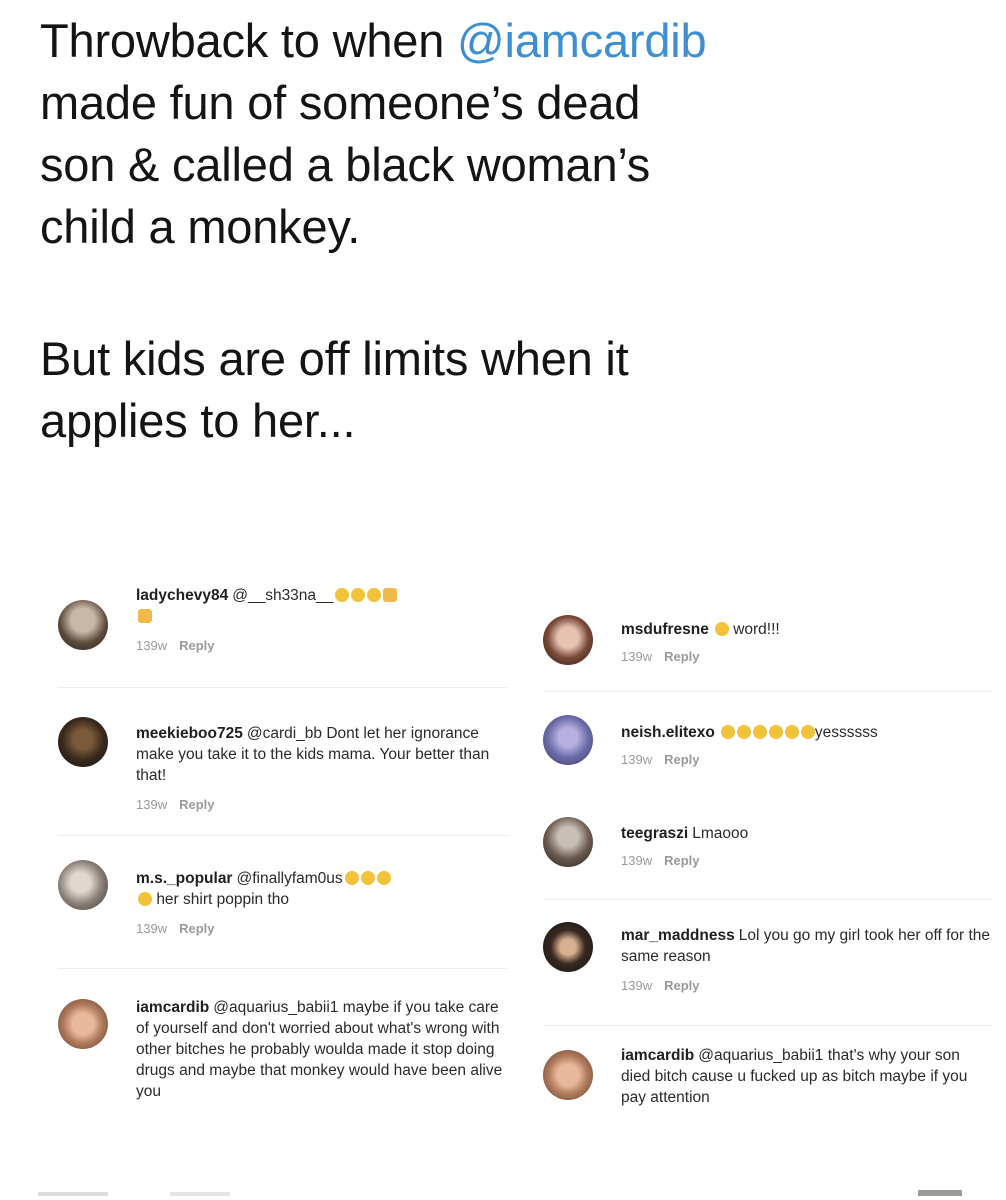 This screenshot has width=1006, height=1200. What do you see at coordinates (756, 629) in the screenshot?
I see `comment-text: word!!!` at bounding box center [756, 629].